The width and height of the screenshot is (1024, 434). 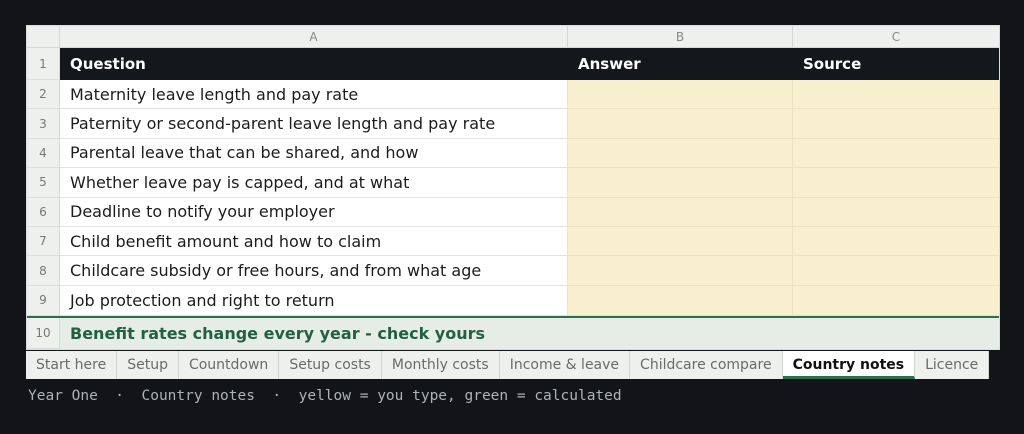 What do you see at coordinates (43, 64) in the screenshot?
I see `row-number: 1` at bounding box center [43, 64].